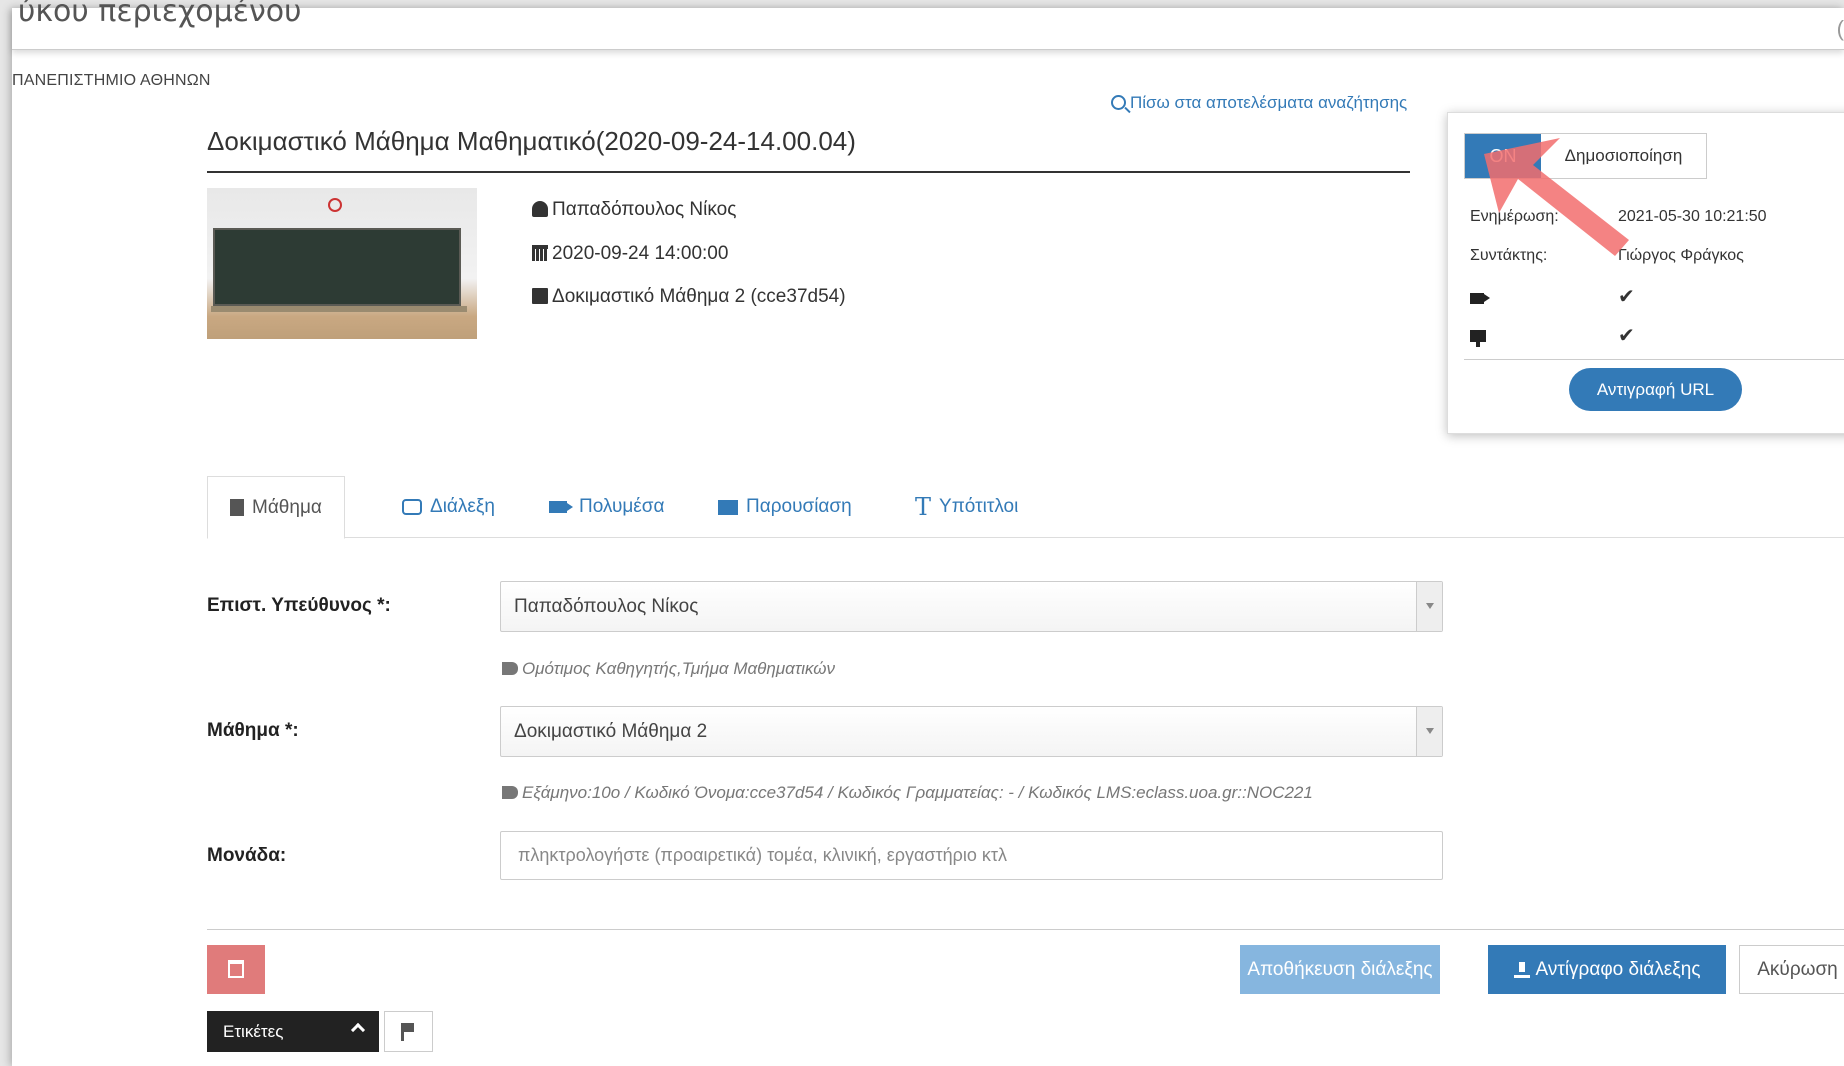  I want to click on save-lecture-button: Αποθήκευση διάλεξης, so click(1340, 969).